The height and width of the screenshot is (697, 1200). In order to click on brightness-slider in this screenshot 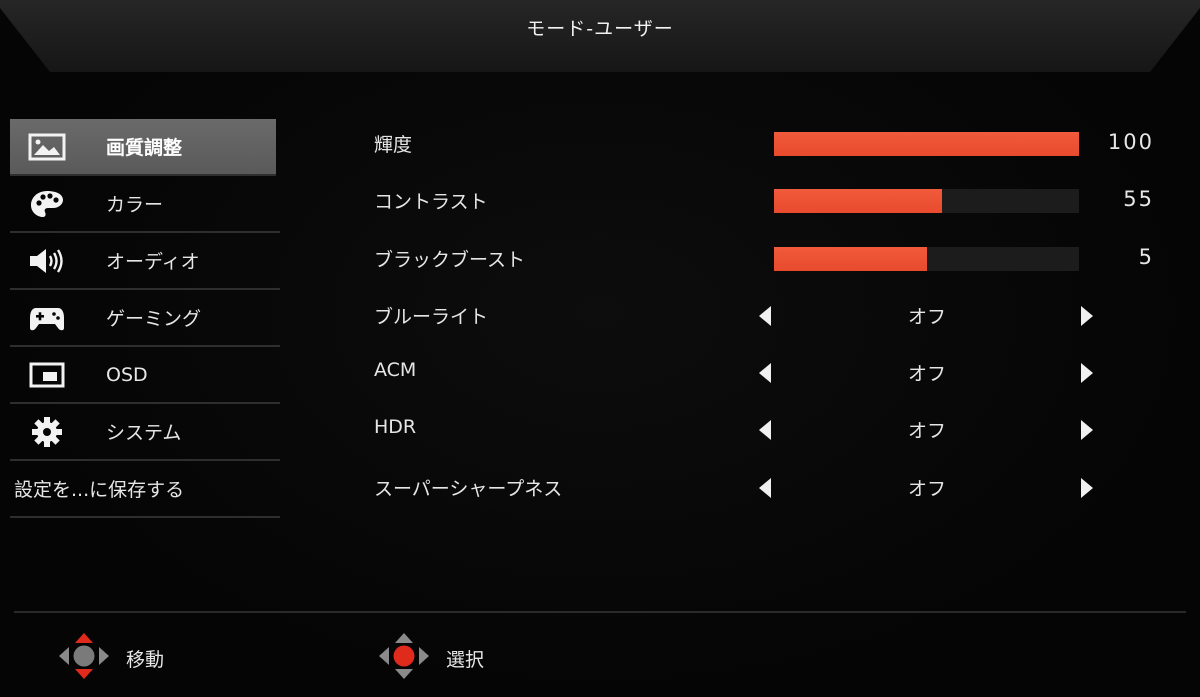, I will do `click(926, 144)`.